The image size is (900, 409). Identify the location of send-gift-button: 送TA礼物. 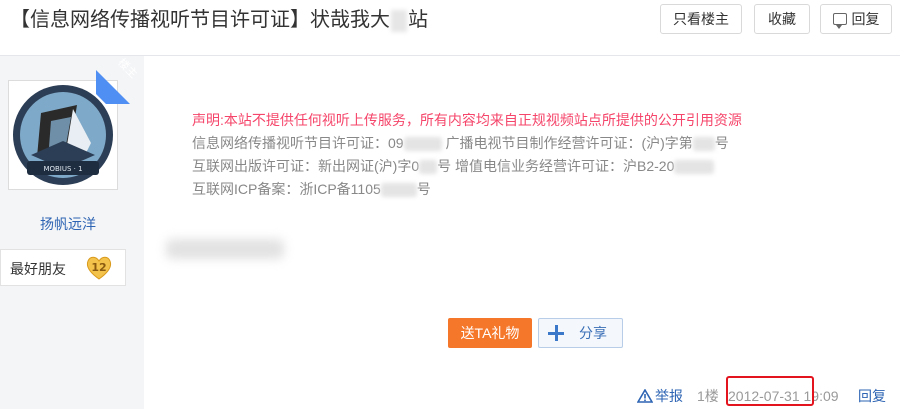
(490, 333).